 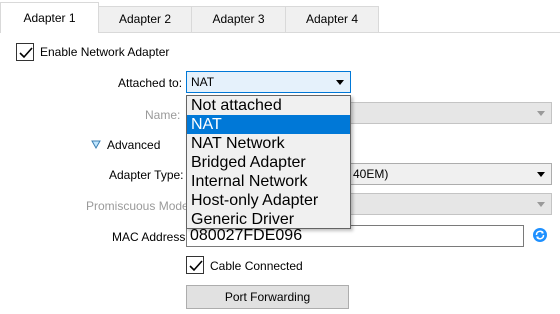 What do you see at coordinates (150, 237) in the screenshot?
I see `mac-address-label: MAC Address:` at bounding box center [150, 237].